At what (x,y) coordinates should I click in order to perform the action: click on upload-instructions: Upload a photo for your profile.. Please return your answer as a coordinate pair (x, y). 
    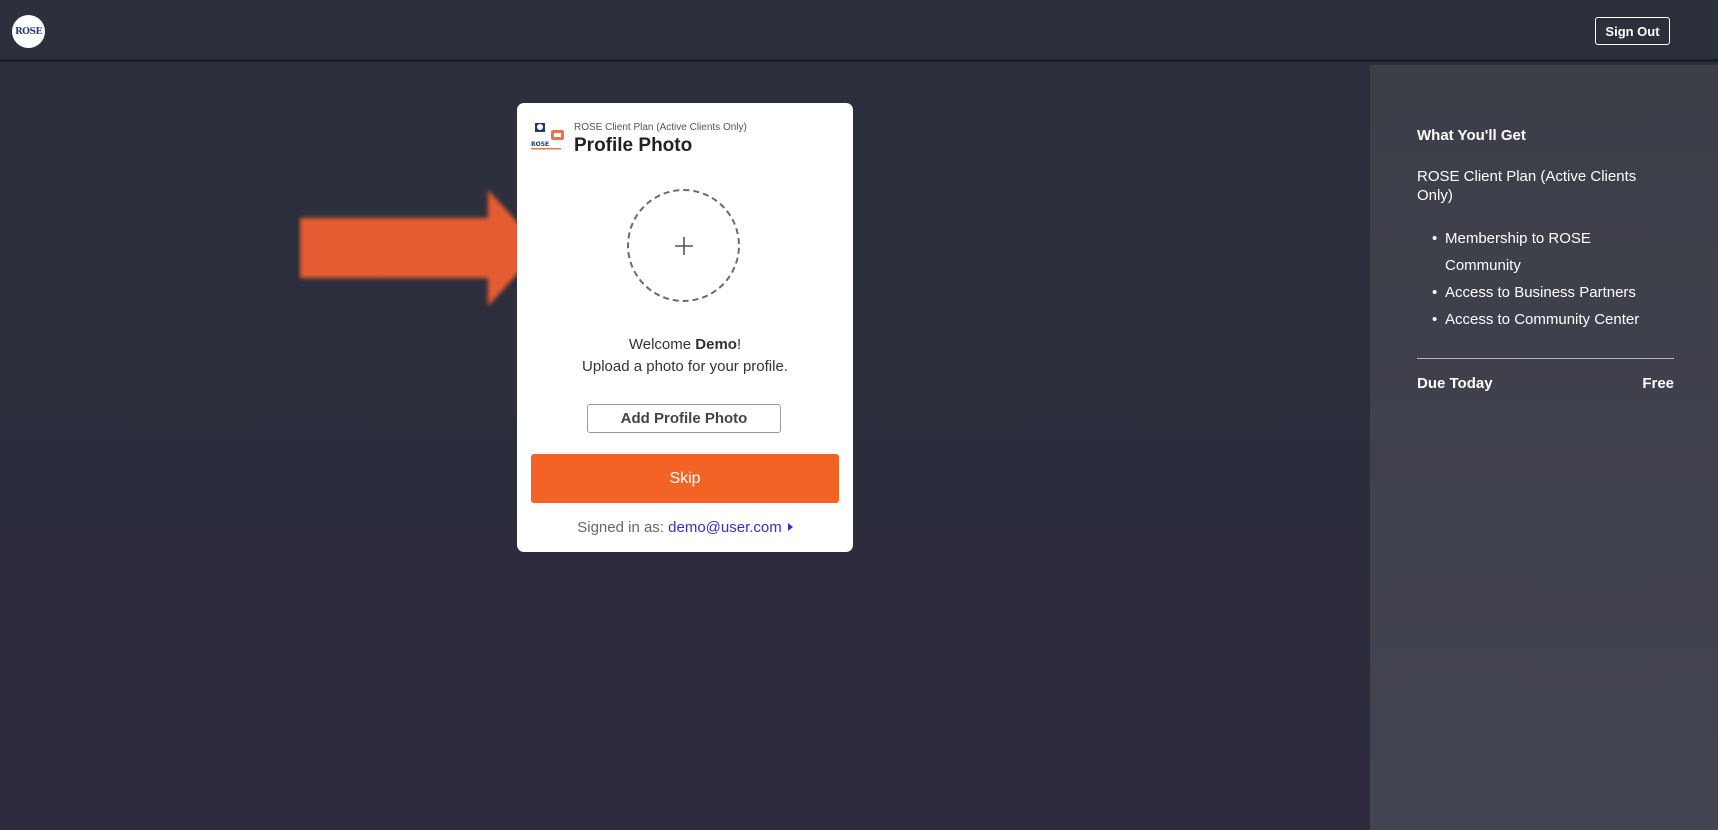
    Looking at the image, I should click on (685, 366).